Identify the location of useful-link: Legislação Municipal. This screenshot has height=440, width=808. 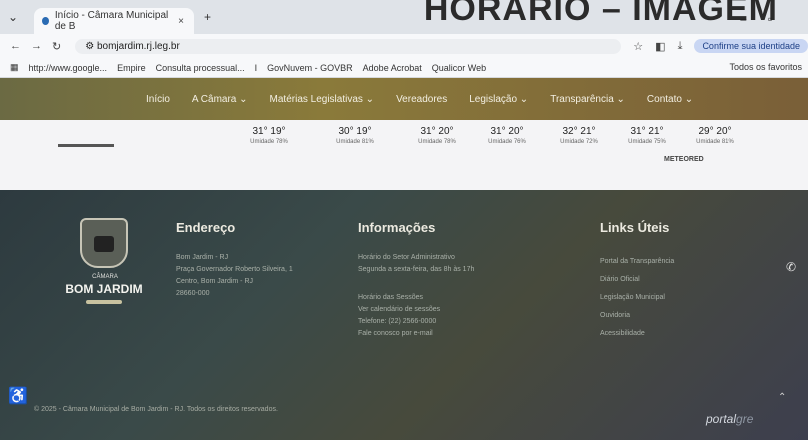
(632, 297).